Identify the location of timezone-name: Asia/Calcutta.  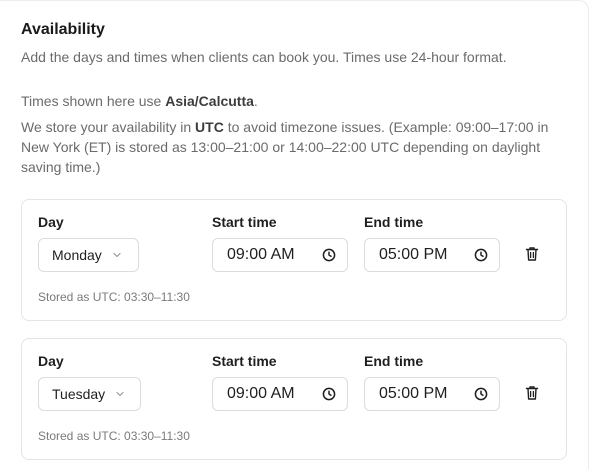
(209, 101).